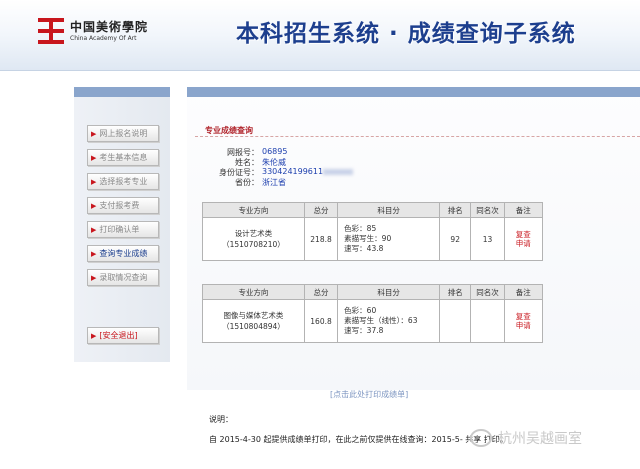 The width and height of the screenshot is (640, 469). Describe the element at coordinates (229, 130) in the screenshot. I see `section-title: 专业成绩查询` at that location.